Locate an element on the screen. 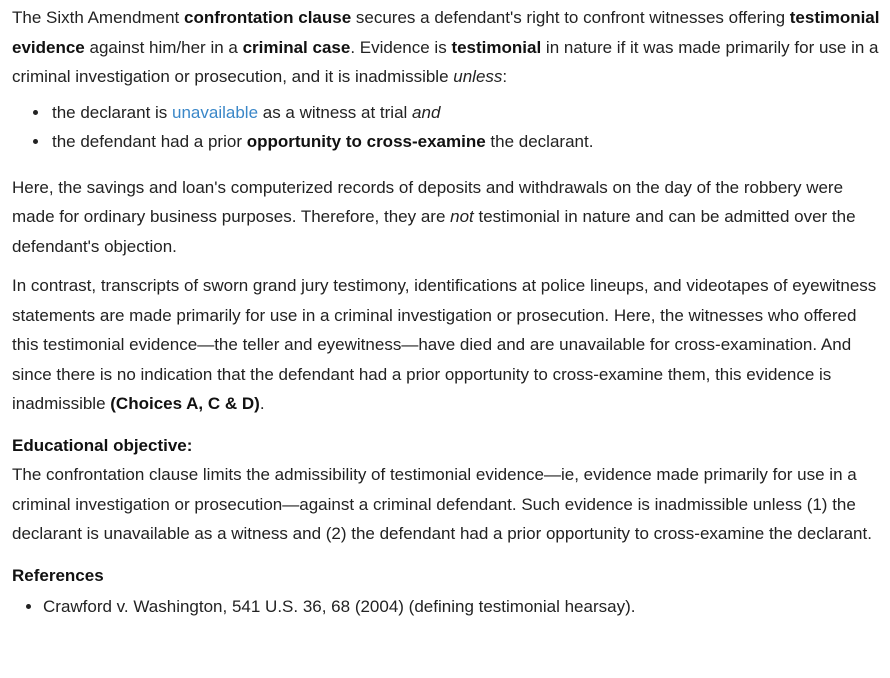 This screenshot has width=890, height=678. para3-text-2: . is located at coordinates (262, 403).